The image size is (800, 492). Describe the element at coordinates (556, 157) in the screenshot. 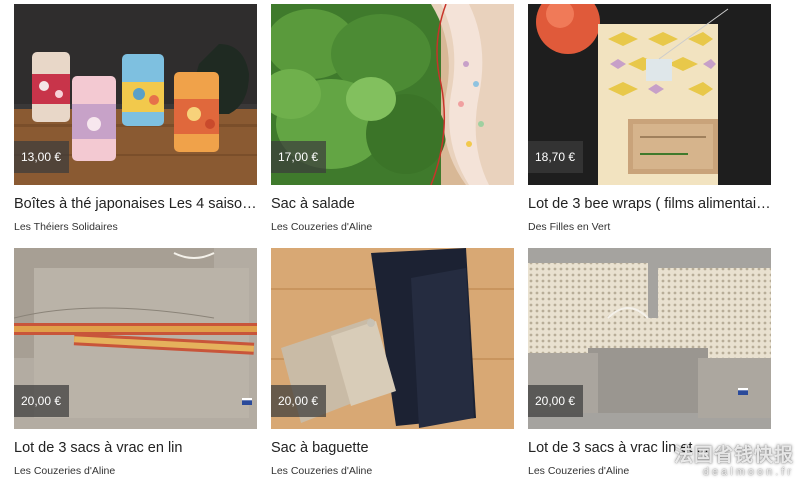

I see `price-badge: 18,70 €` at that location.